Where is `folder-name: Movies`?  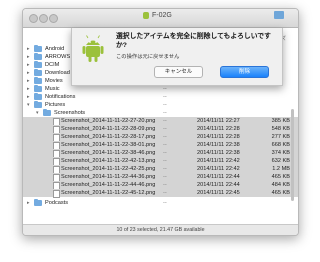 folder-name: Movies is located at coordinates (54, 80).